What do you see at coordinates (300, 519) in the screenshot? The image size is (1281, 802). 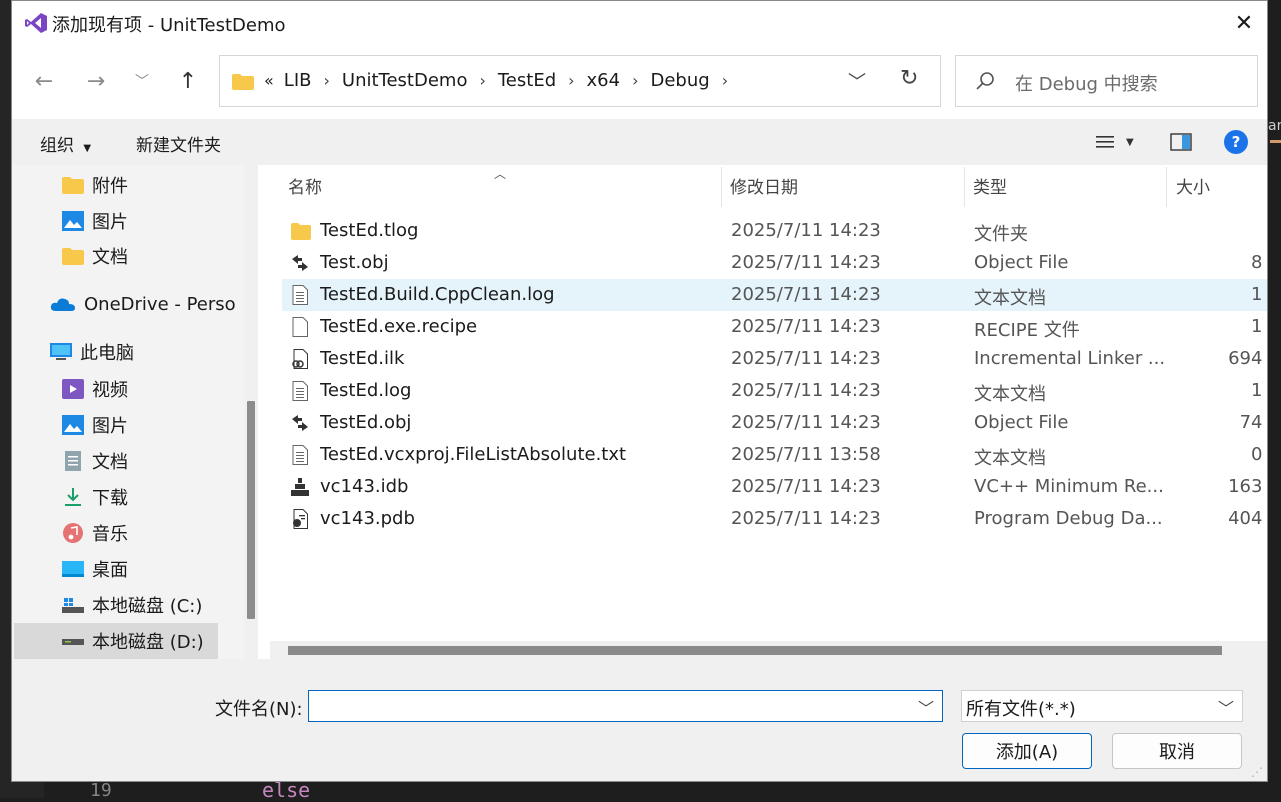 I see `pdb-file-icon` at bounding box center [300, 519].